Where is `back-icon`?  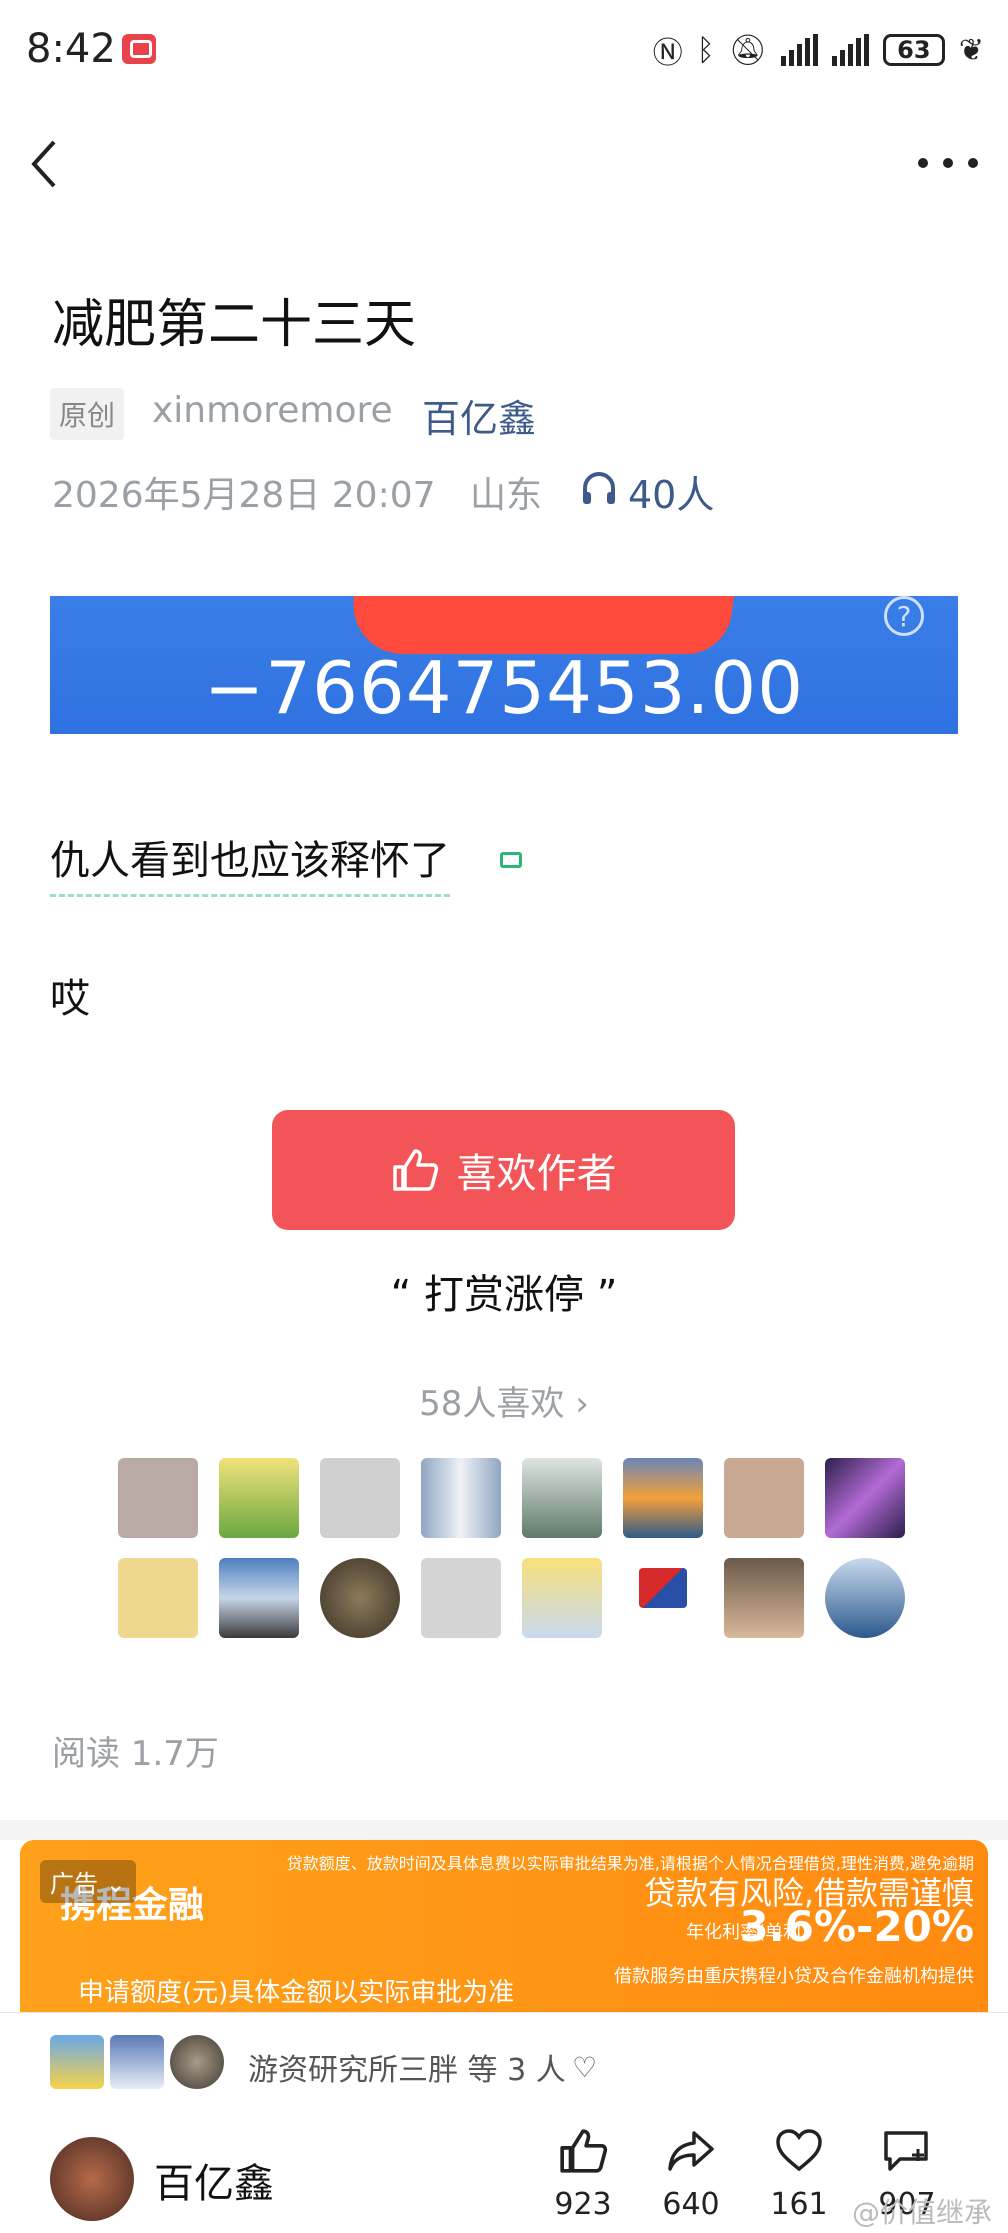
back-icon is located at coordinates (46, 164).